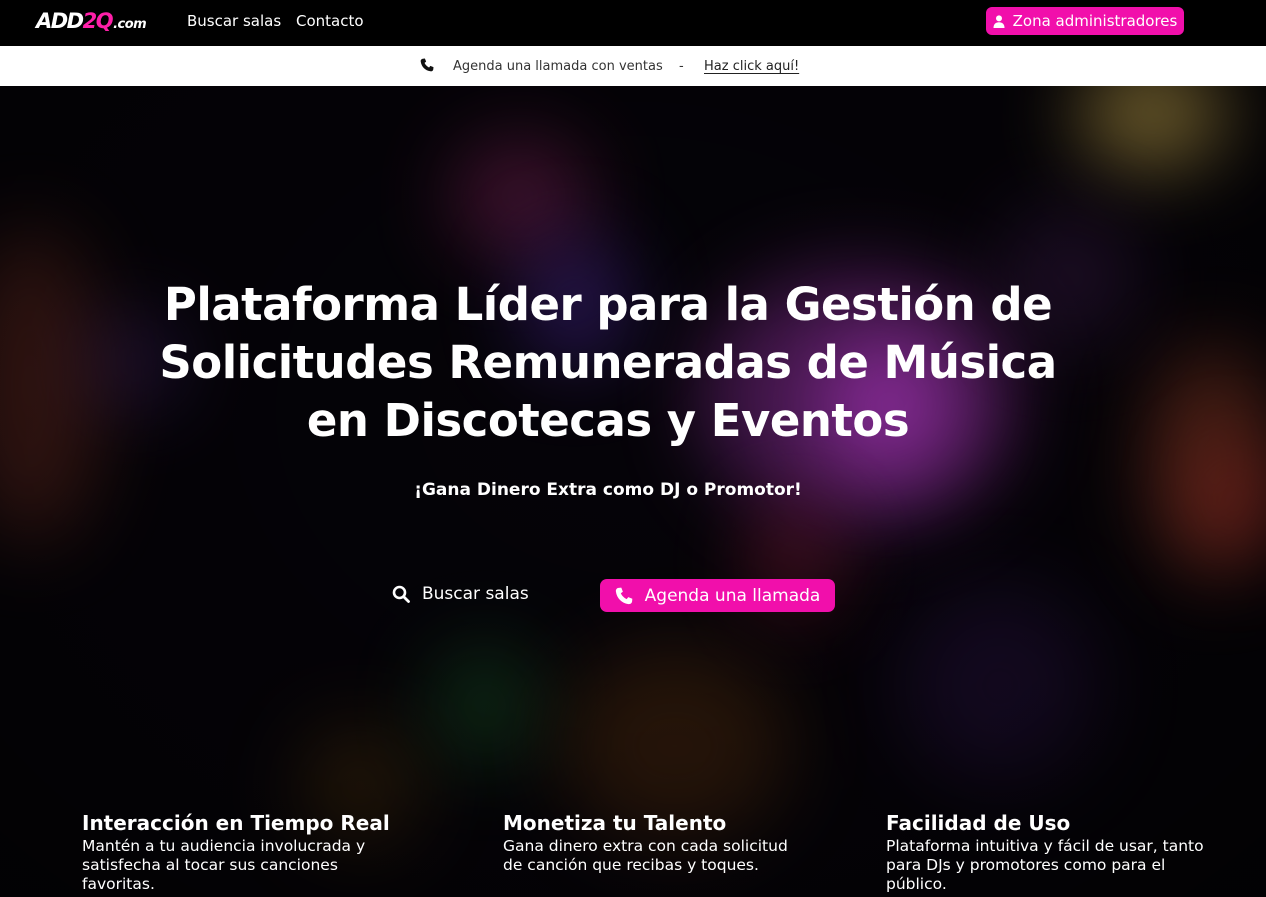  What do you see at coordinates (978, 823) in the screenshot?
I see `feature-title: Facilidad de Uso` at bounding box center [978, 823].